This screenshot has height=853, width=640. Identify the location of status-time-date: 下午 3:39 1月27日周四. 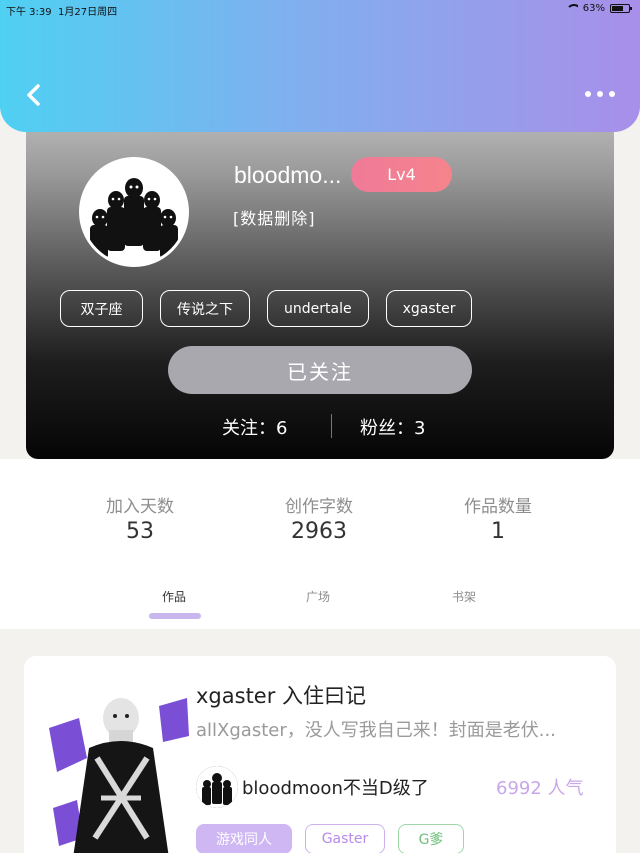
(61, 10).